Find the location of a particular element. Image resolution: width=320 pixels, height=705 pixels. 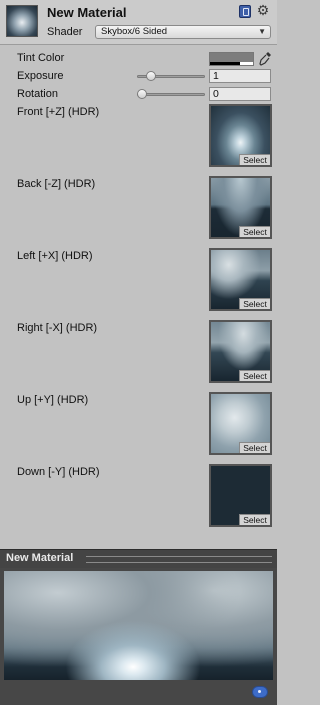

tint-color-label: Tint Color is located at coordinates (41, 58).